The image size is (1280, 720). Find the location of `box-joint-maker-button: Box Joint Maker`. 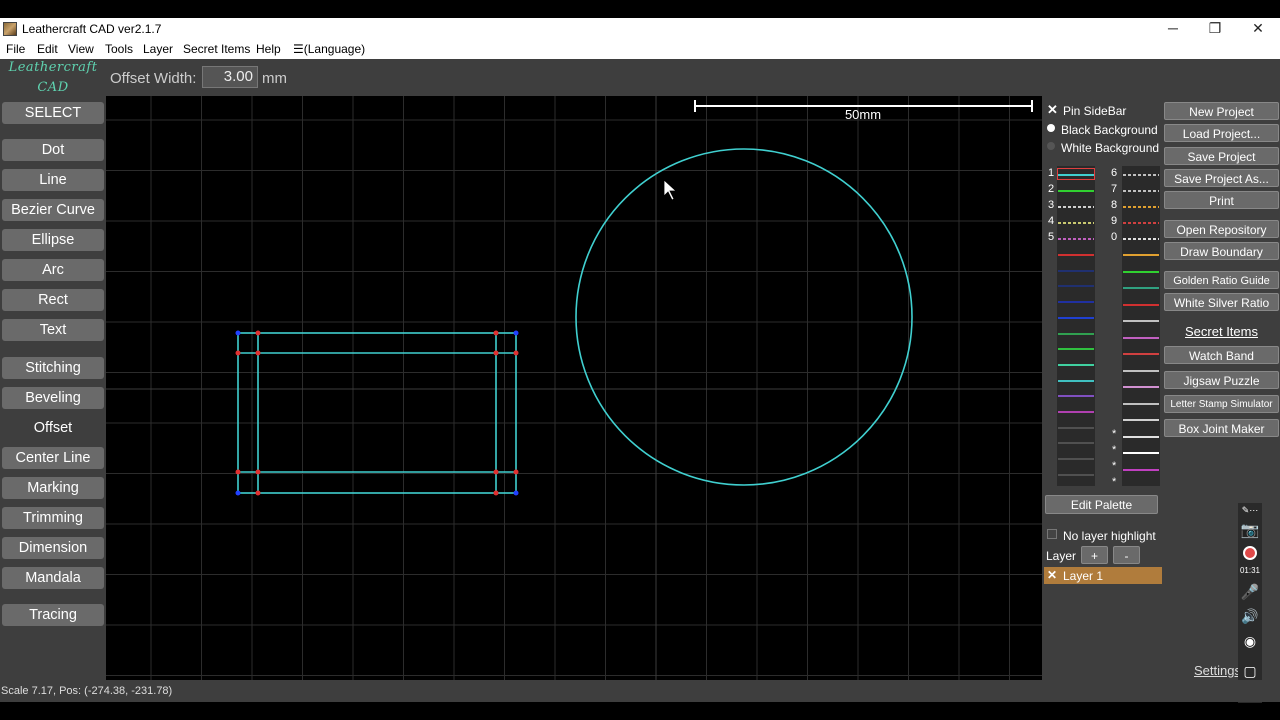

box-joint-maker-button: Box Joint Maker is located at coordinates (1221, 428).